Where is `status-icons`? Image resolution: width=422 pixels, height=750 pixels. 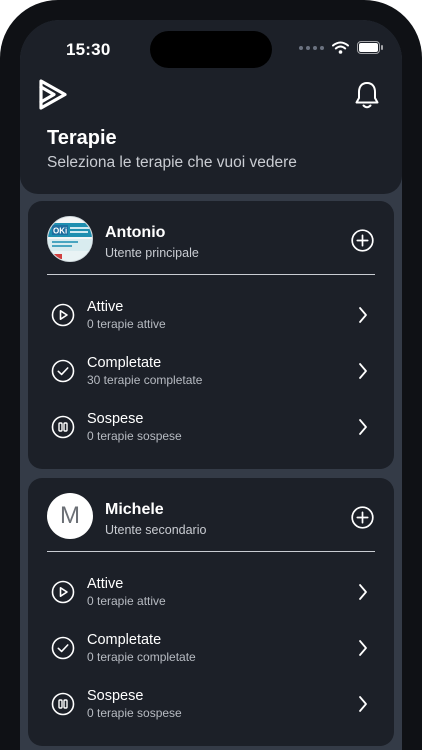 status-icons is located at coordinates (341, 47).